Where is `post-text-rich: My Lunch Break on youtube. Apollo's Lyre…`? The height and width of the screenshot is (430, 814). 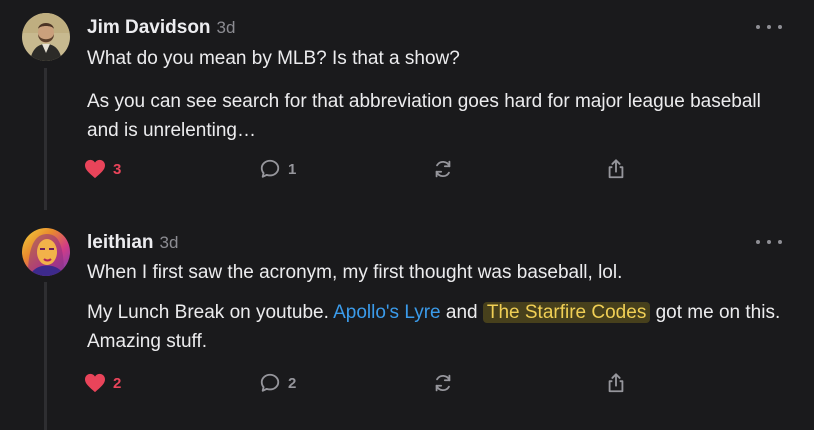
post-text-rich: My Lunch Break on youtube. Apollo's Lyre… is located at coordinates (437, 327).